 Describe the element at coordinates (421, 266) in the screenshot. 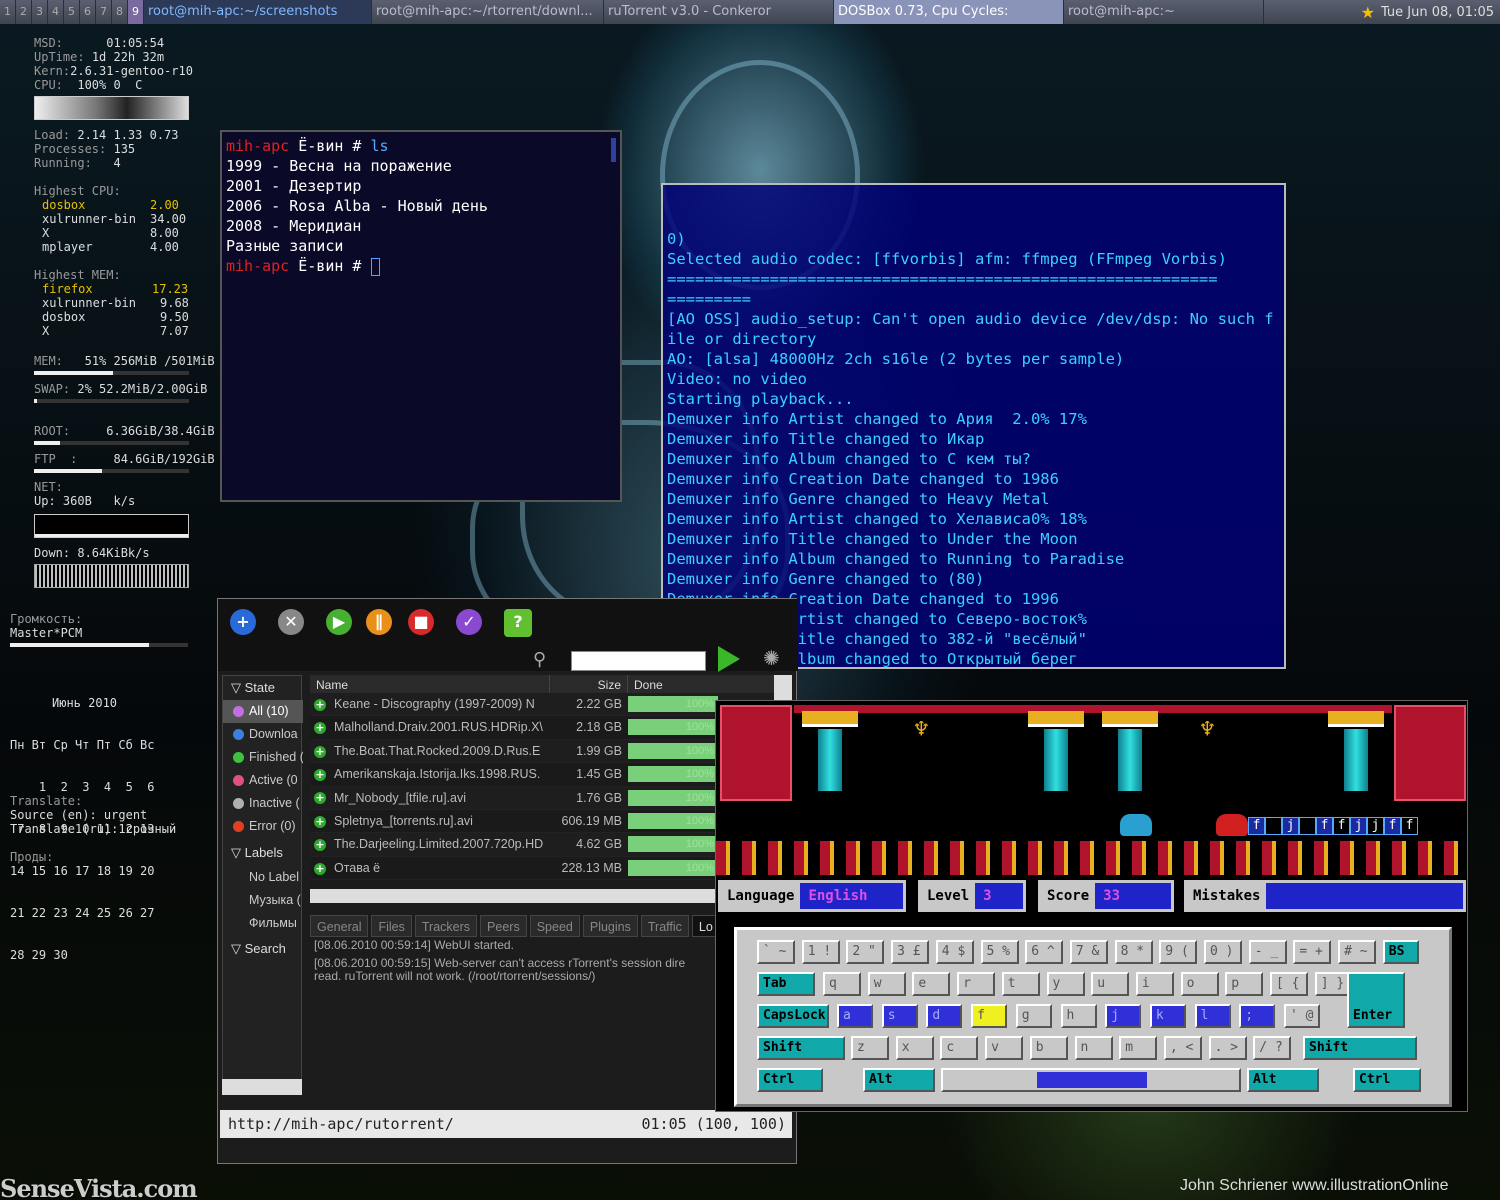

I see `prompt-line: mih-apc Ё-вин #` at that location.